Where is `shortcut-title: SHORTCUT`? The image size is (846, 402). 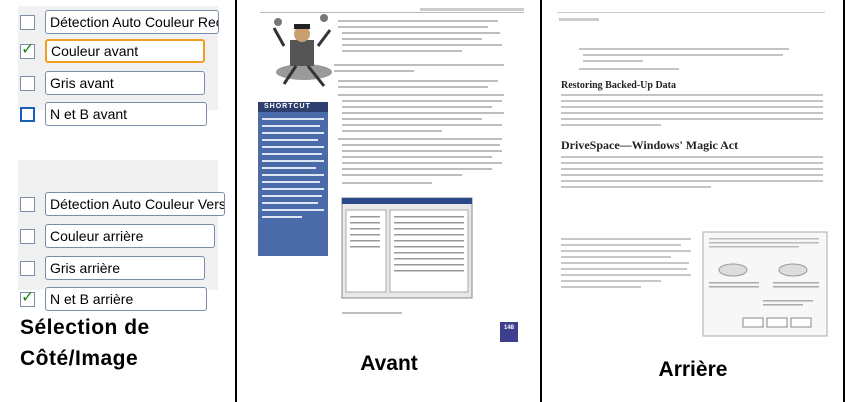
shortcut-title: SHORTCUT is located at coordinates (287, 106).